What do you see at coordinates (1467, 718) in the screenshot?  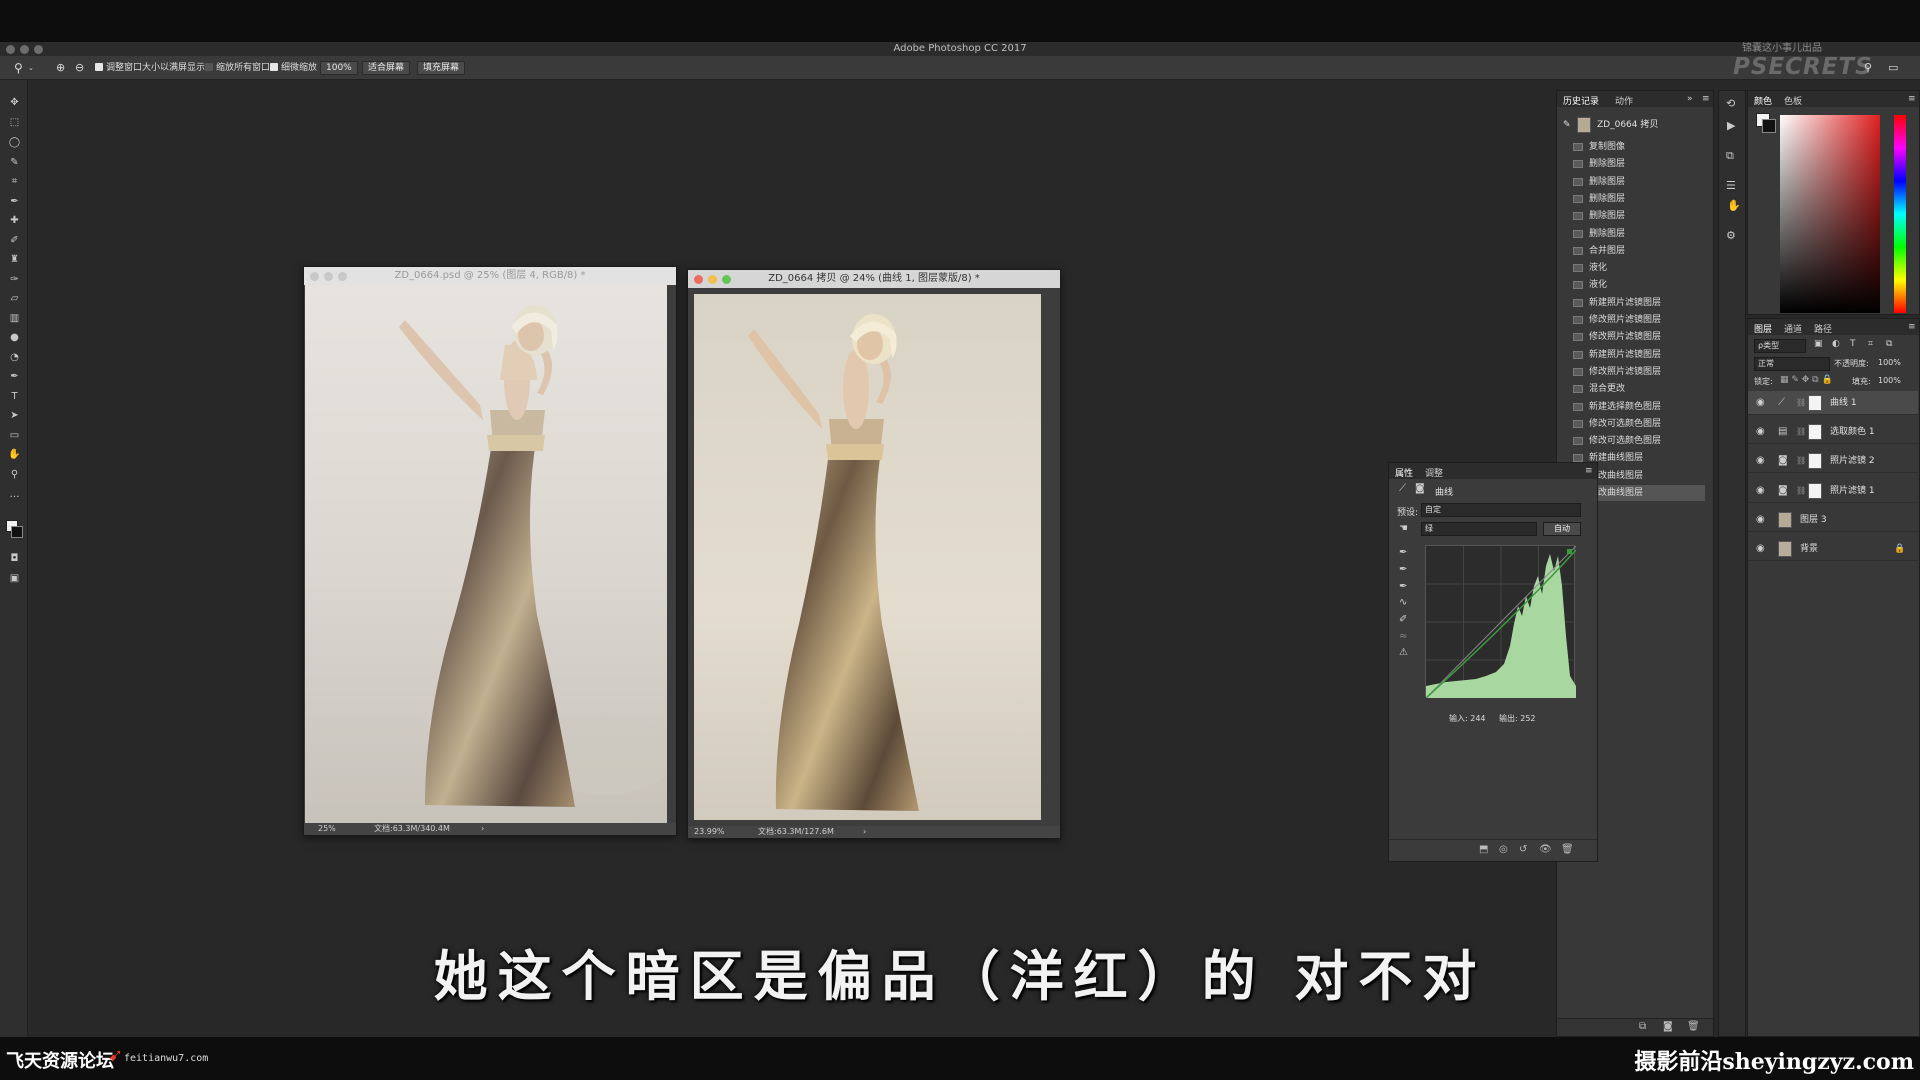 I see `input-value: 输入: 244` at bounding box center [1467, 718].